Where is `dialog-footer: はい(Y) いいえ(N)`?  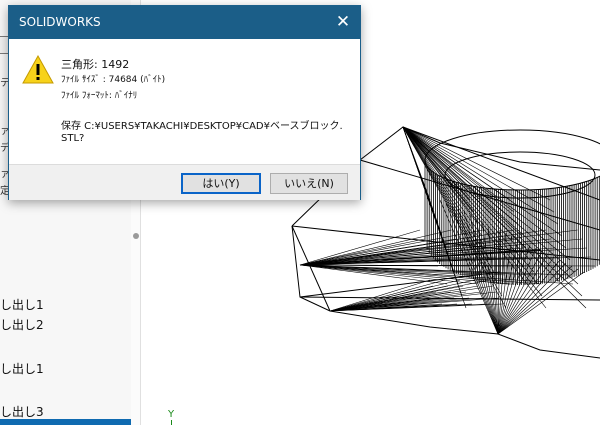
dialog-footer: はい(Y) いいえ(N) is located at coordinates (184, 182).